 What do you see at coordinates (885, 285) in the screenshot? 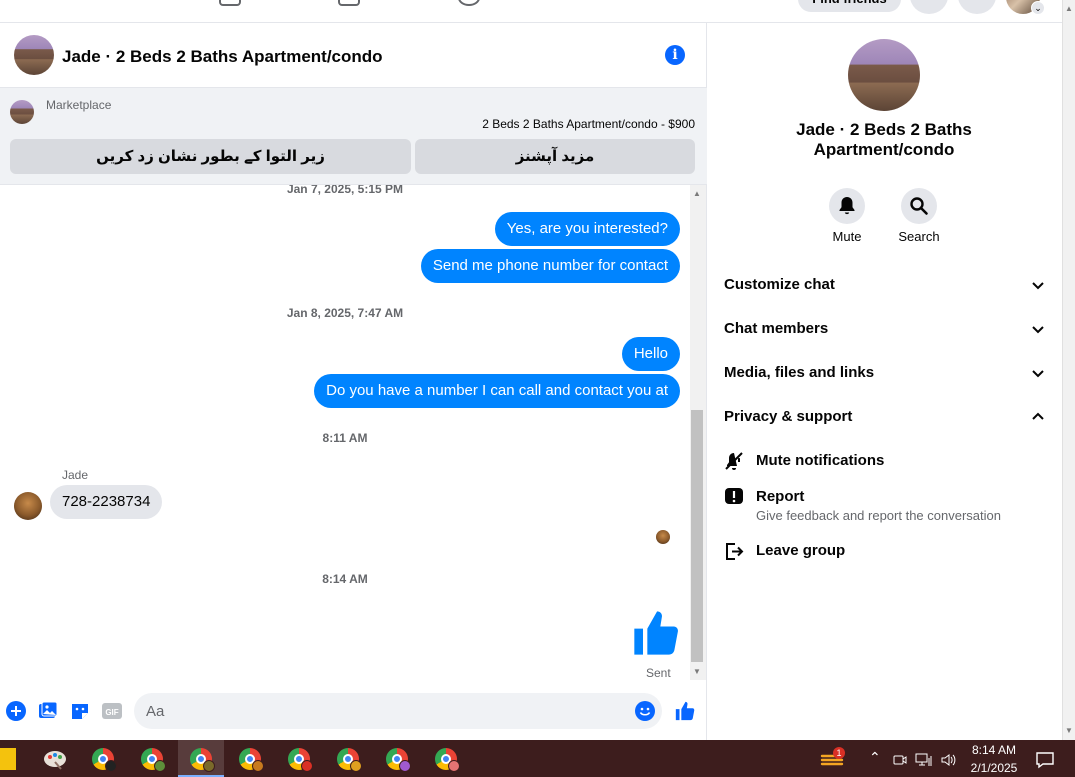
I see `section-customize-chat: Customize chat` at bounding box center [885, 285].